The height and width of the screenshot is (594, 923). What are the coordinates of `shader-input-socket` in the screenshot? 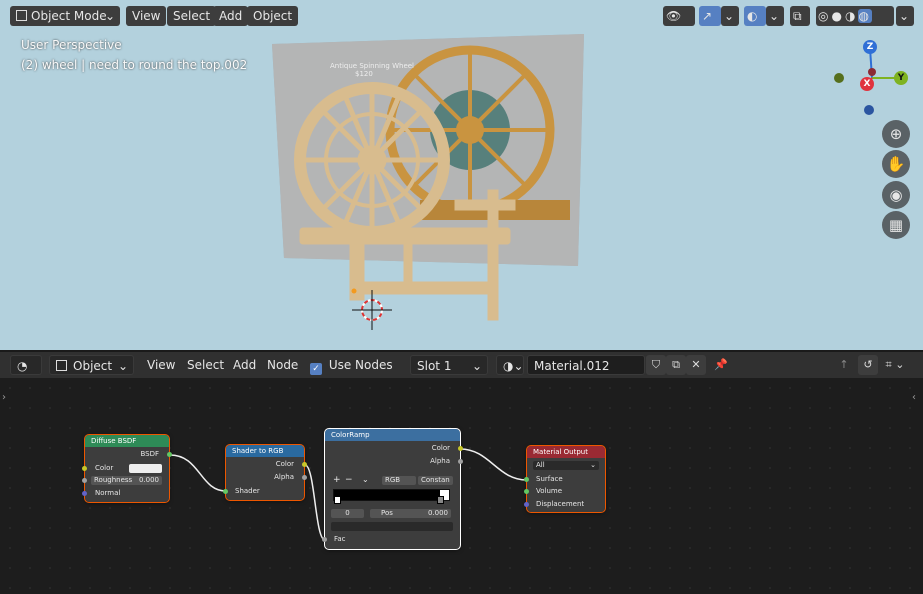 It's located at (225, 491).